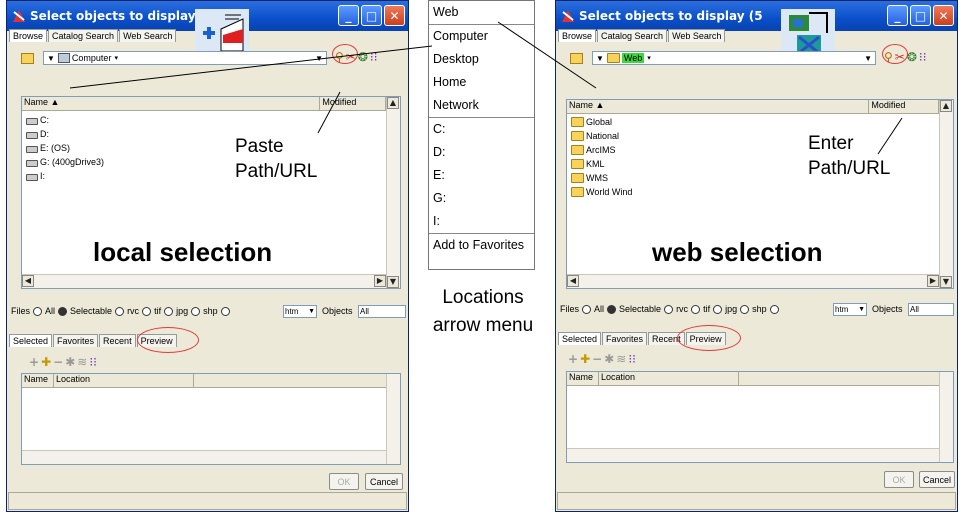 The image size is (970, 512). Describe the element at coordinates (38, 311) in the screenshot. I see `radio-all` at that location.